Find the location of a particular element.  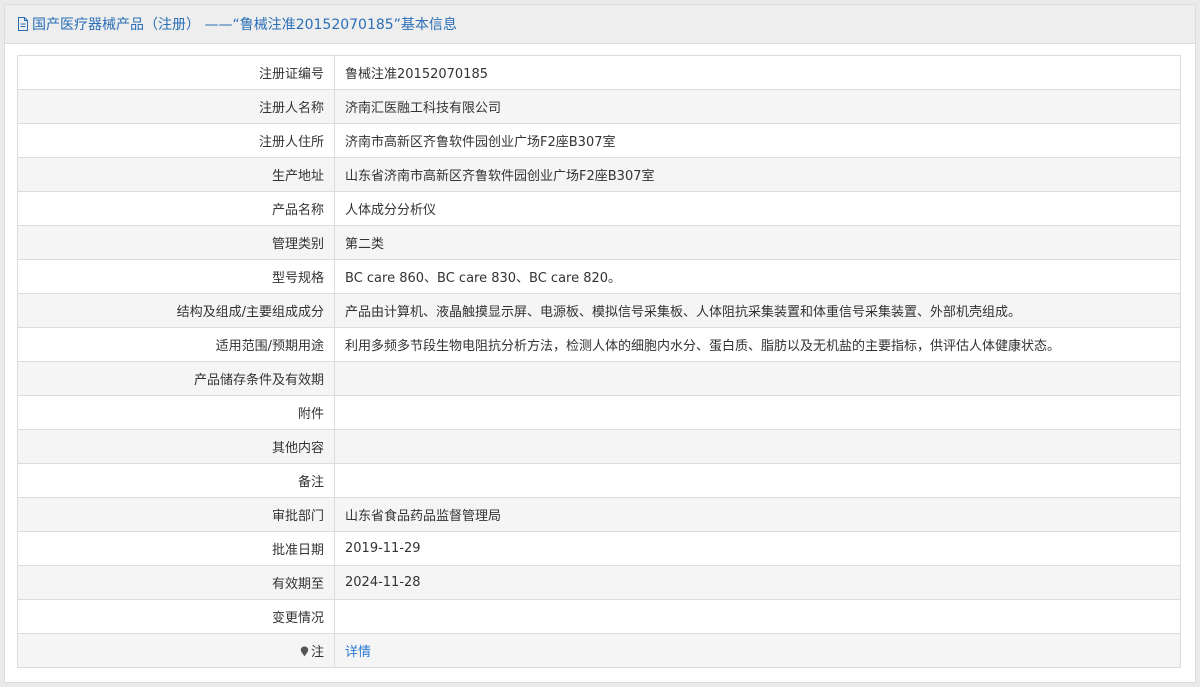

row-label: 结构及组成/主要组成成分 is located at coordinates (176, 310).